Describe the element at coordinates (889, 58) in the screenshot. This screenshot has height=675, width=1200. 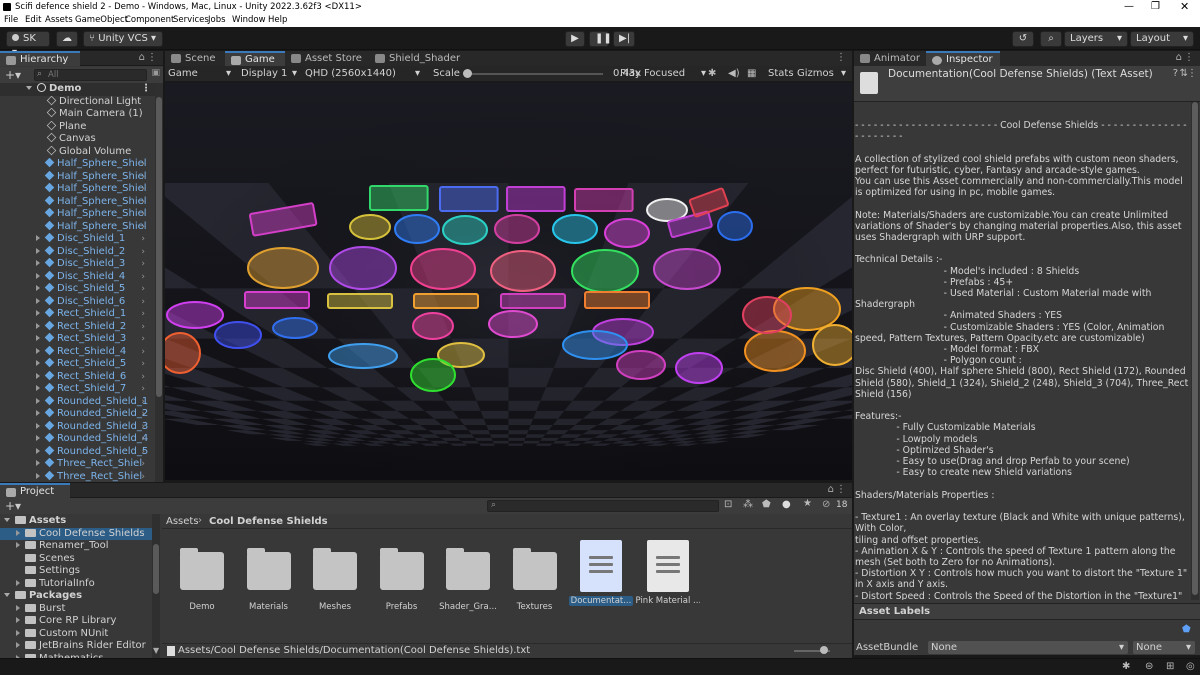
I see `tab-animator: Animator` at that location.